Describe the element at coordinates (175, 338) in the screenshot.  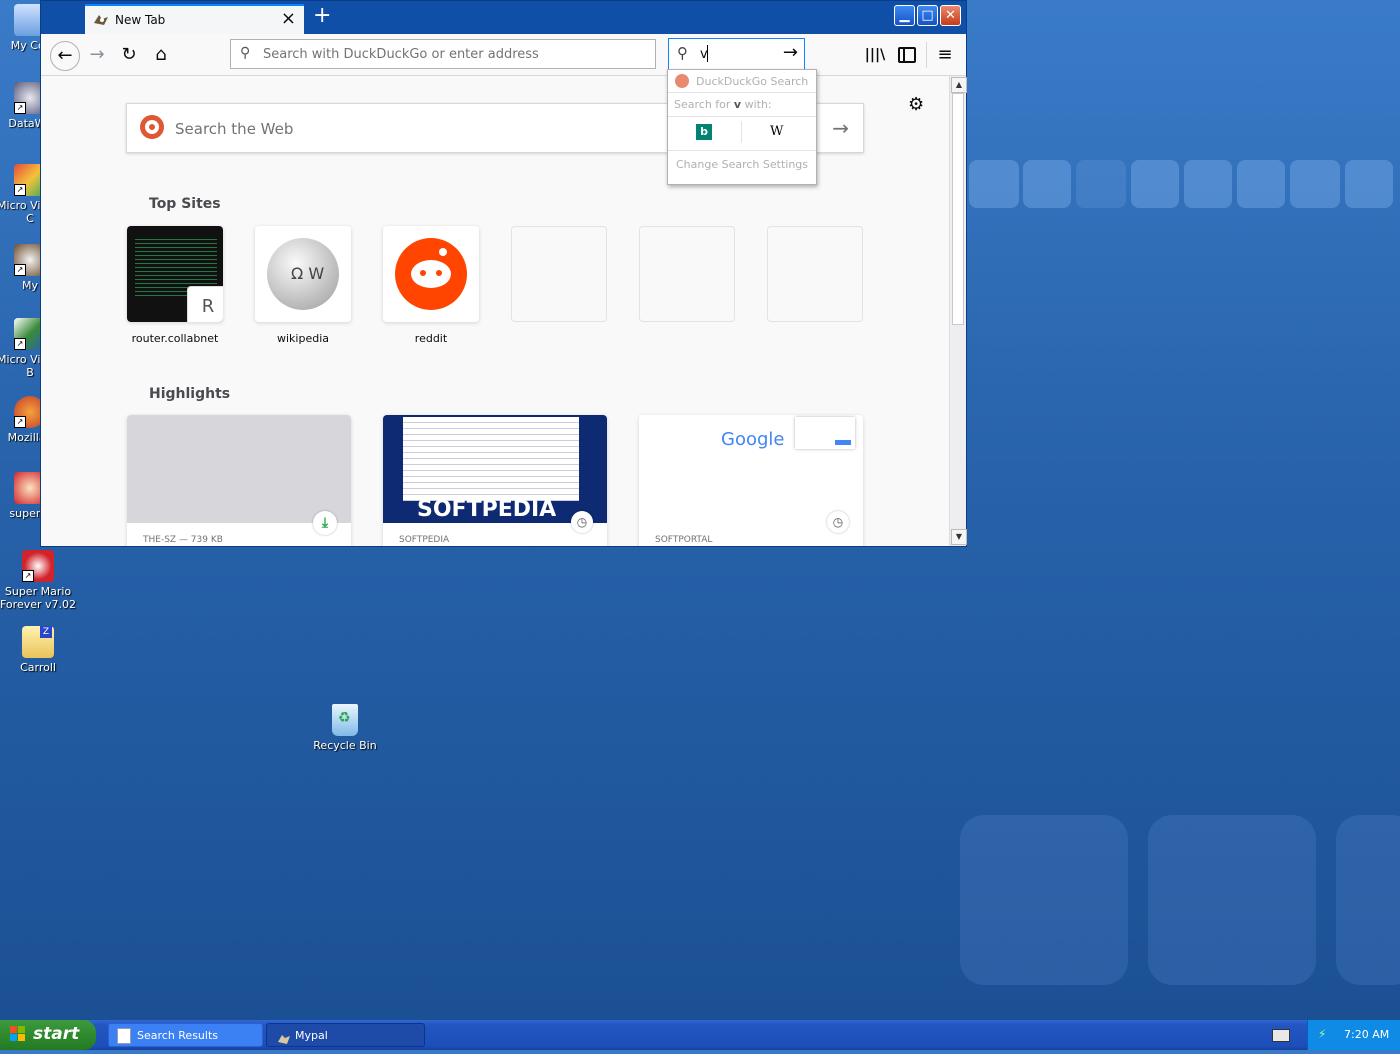
I see `top-site-label: router.collabnet` at that location.